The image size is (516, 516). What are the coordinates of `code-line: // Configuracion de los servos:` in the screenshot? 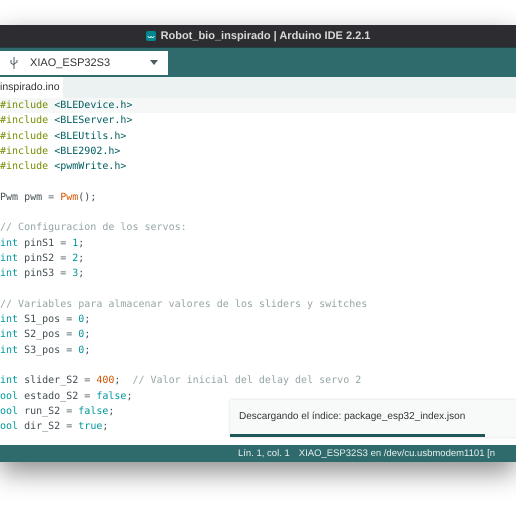 It's located at (93, 228).